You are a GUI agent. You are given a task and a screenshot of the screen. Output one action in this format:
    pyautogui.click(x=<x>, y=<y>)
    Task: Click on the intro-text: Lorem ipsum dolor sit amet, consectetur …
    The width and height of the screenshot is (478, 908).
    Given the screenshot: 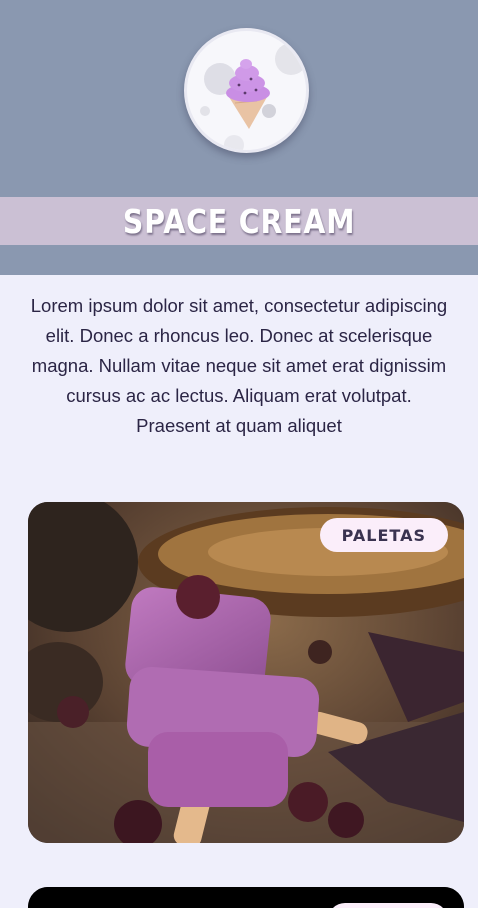 What is the action you would take?
    pyautogui.click(x=239, y=365)
    